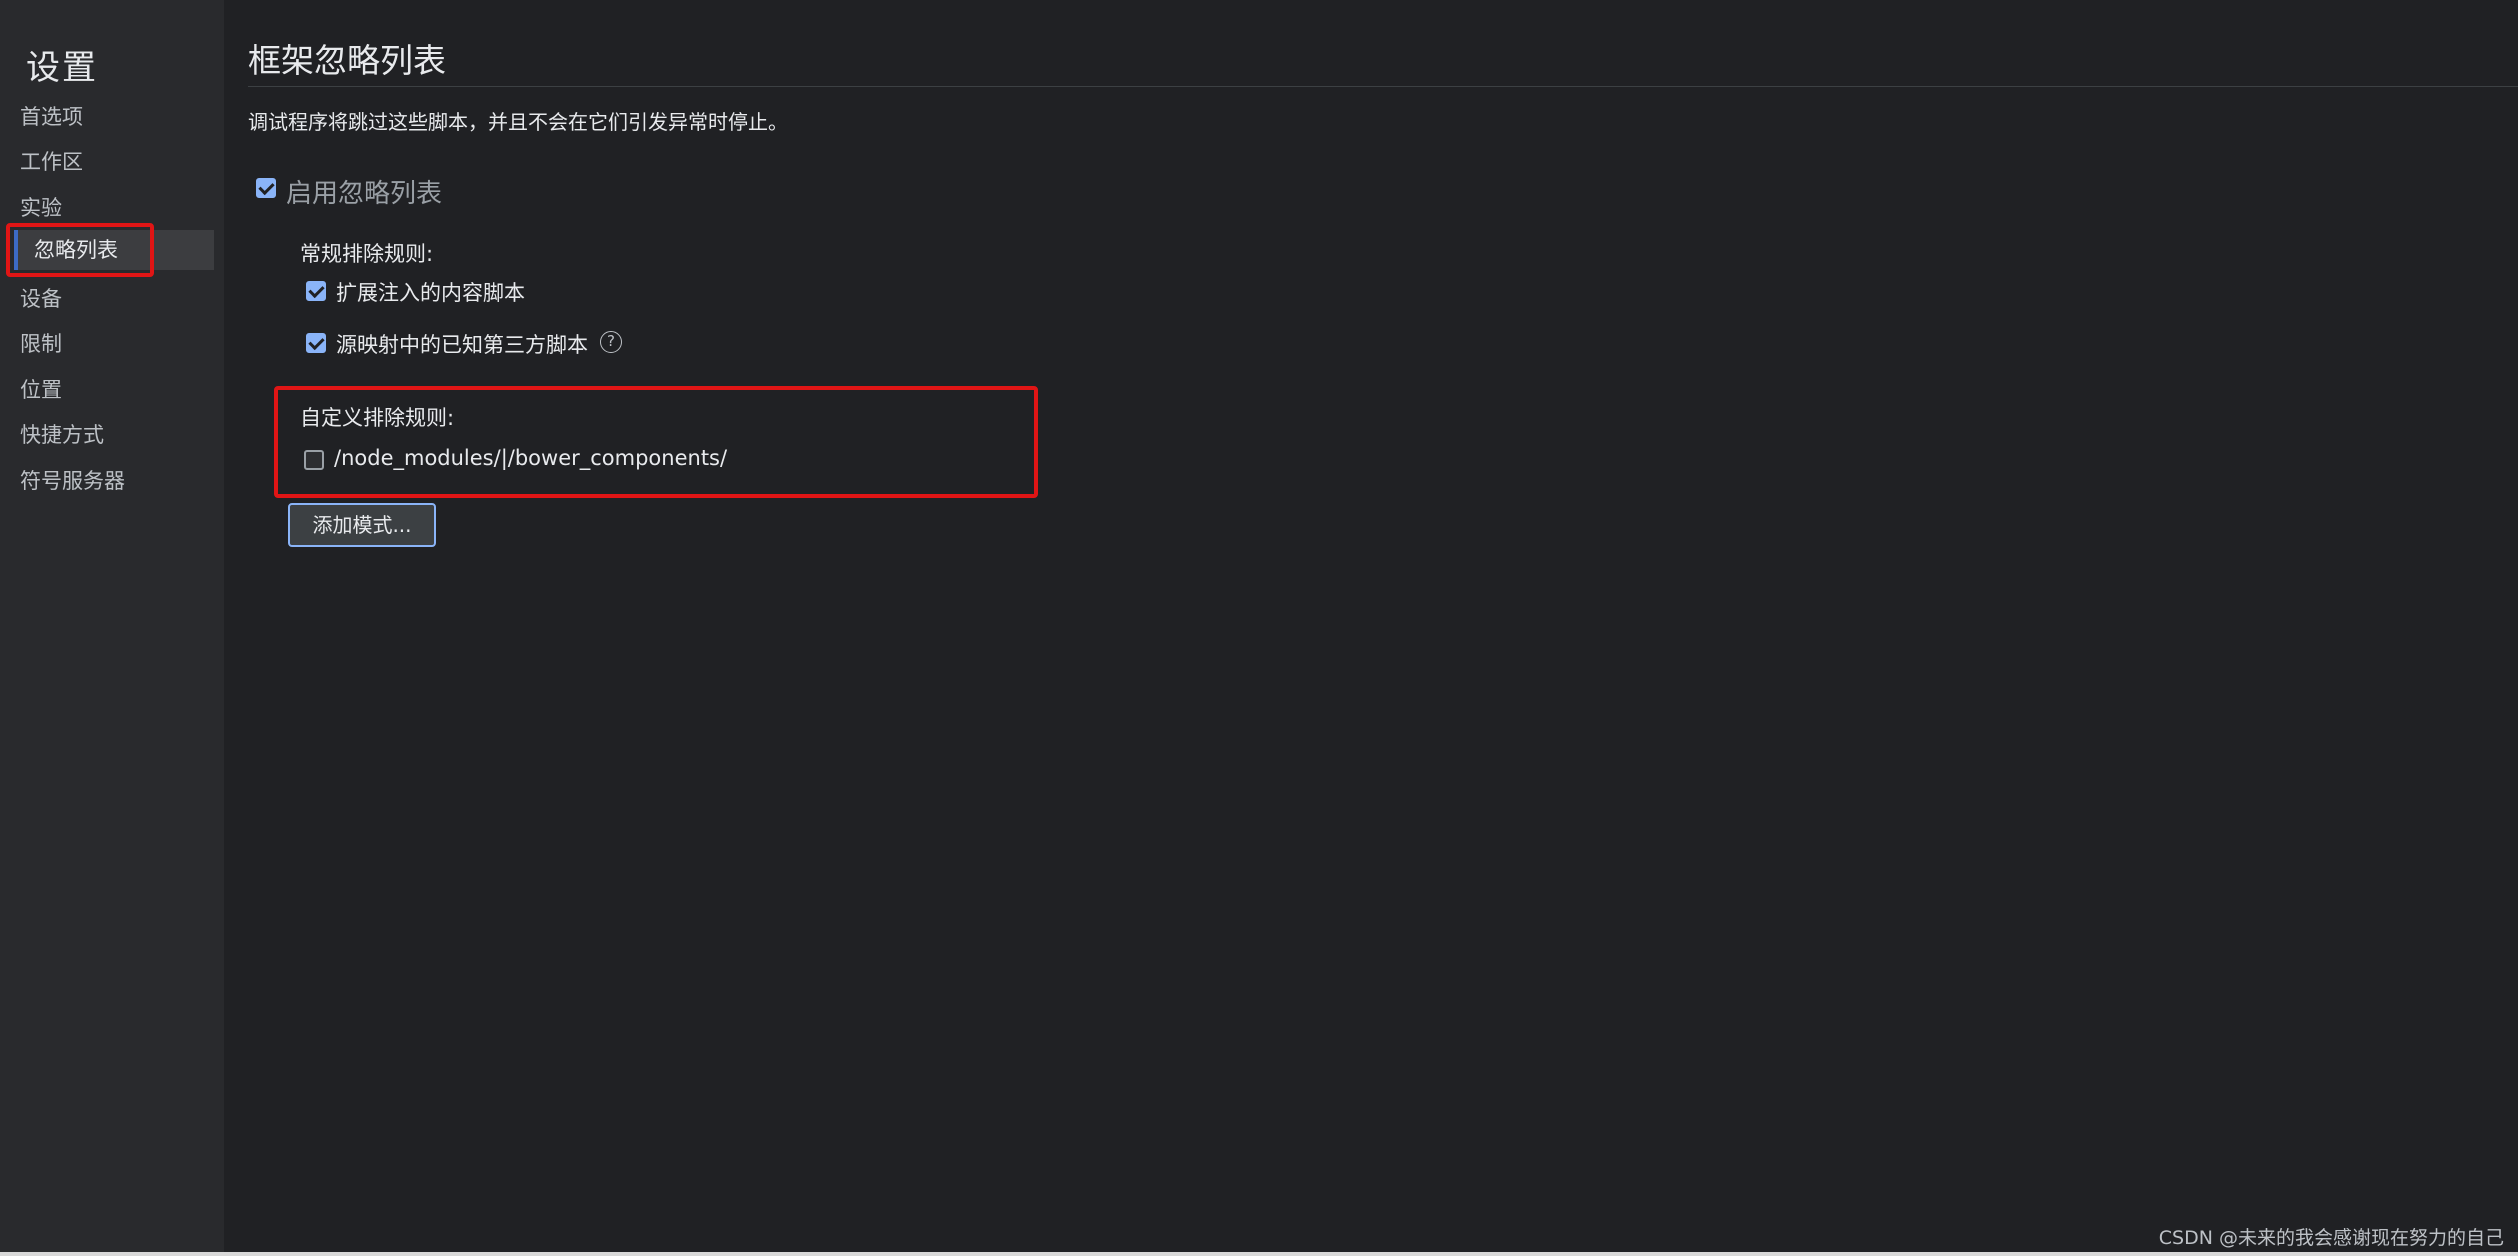 The image size is (2518, 1256). Describe the element at coordinates (347, 60) in the screenshot. I see `page-title: 框架忽略列表` at that location.